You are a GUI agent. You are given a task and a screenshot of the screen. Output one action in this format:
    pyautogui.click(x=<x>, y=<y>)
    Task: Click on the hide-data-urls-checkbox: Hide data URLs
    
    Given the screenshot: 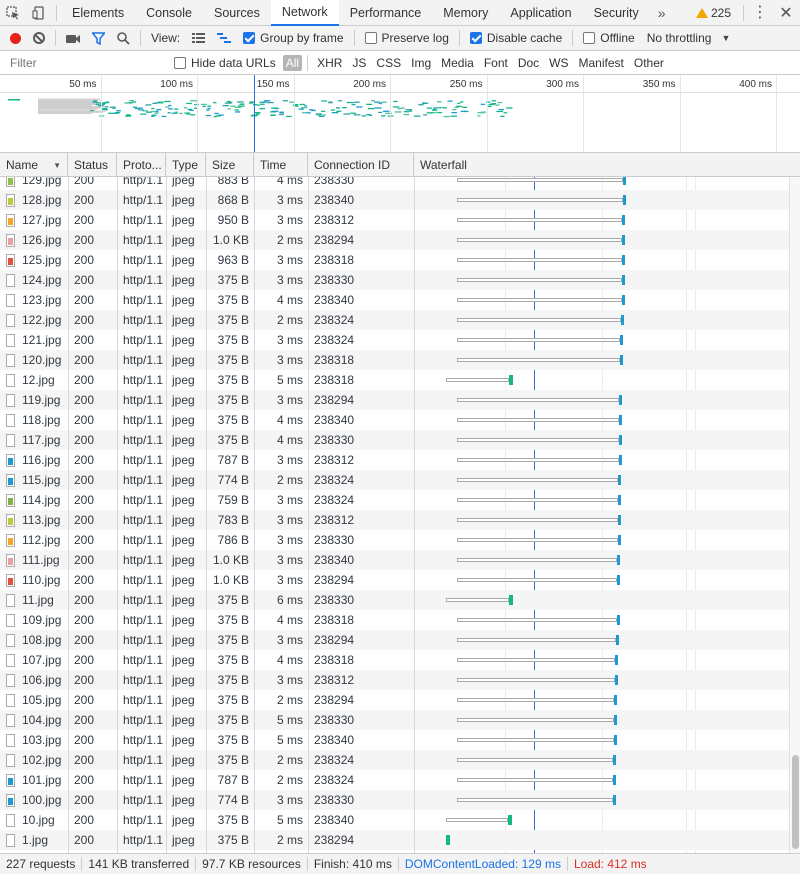 What is the action you would take?
    pyautogui.click(x=225, y=63)
    